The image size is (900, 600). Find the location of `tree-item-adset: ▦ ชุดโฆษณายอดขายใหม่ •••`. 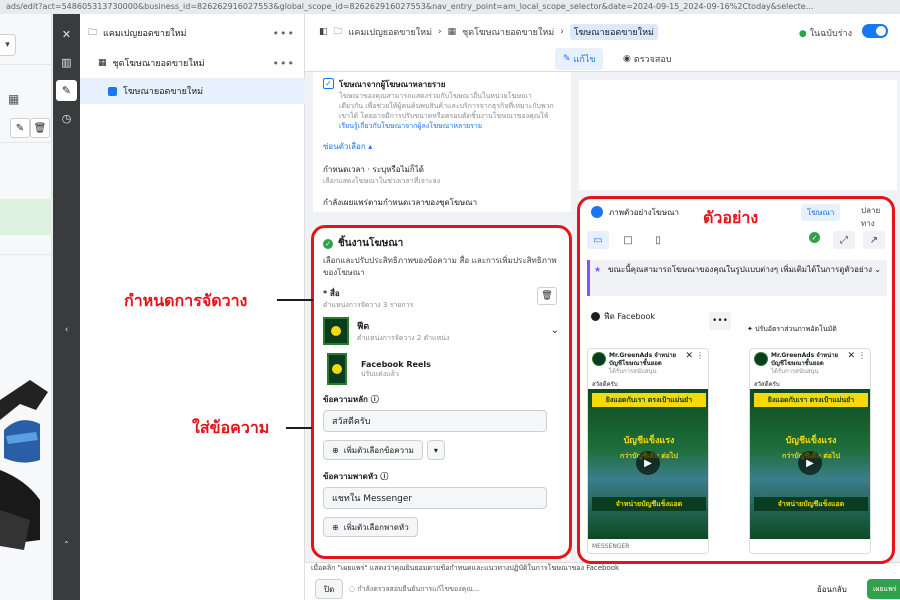

tree-item-adset: ▦ ชุดโฆษณายอดขายใหม่ ••• is located at coordinates (192, 63).